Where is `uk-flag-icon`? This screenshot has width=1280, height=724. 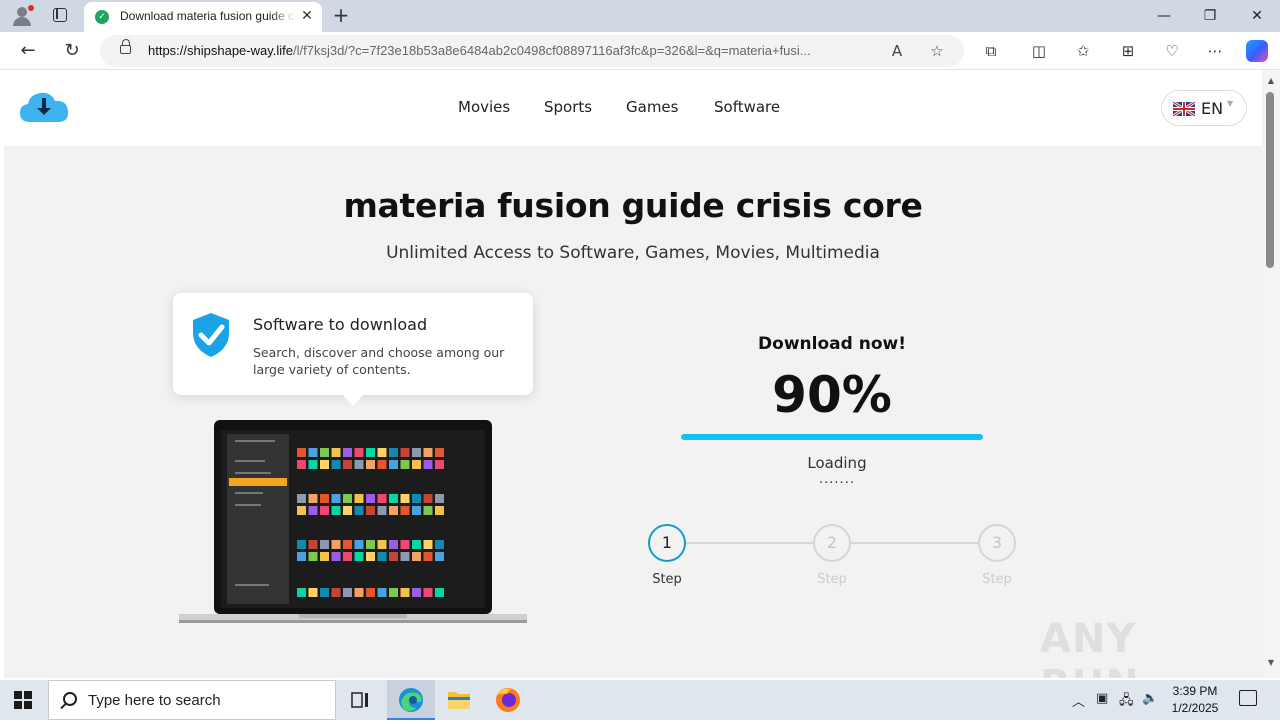 uk-flag-icon is located at coordinates (1184, 109).